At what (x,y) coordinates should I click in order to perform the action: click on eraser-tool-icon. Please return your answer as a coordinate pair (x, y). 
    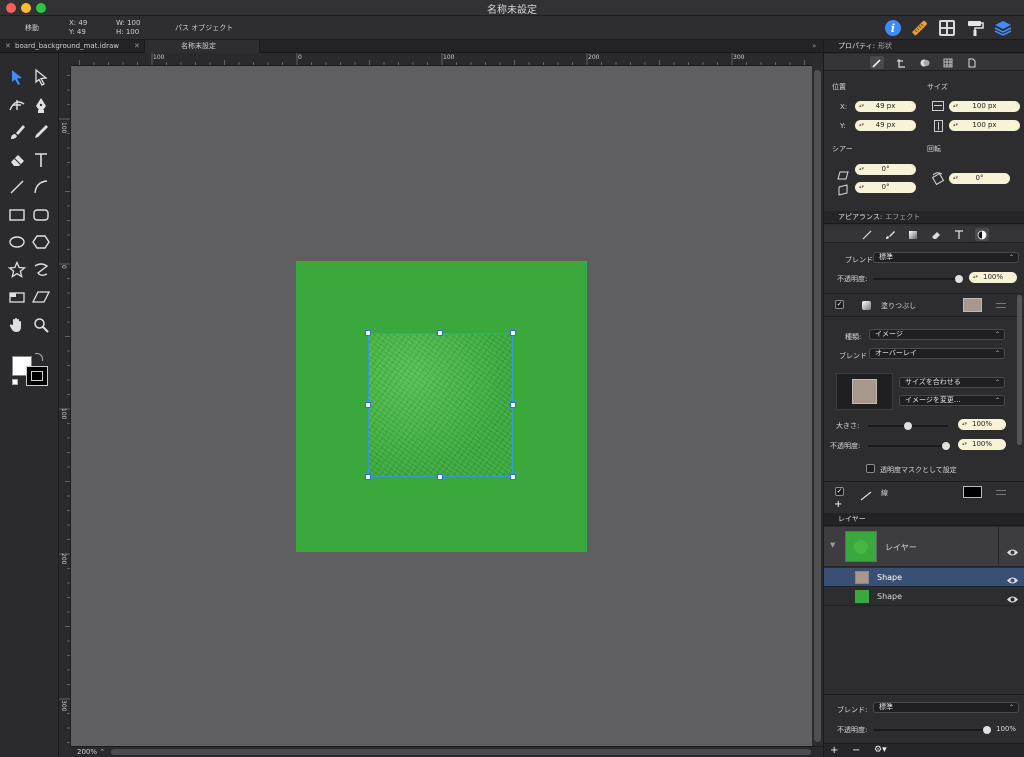
    Looking at the image, I should click on (17, 160).